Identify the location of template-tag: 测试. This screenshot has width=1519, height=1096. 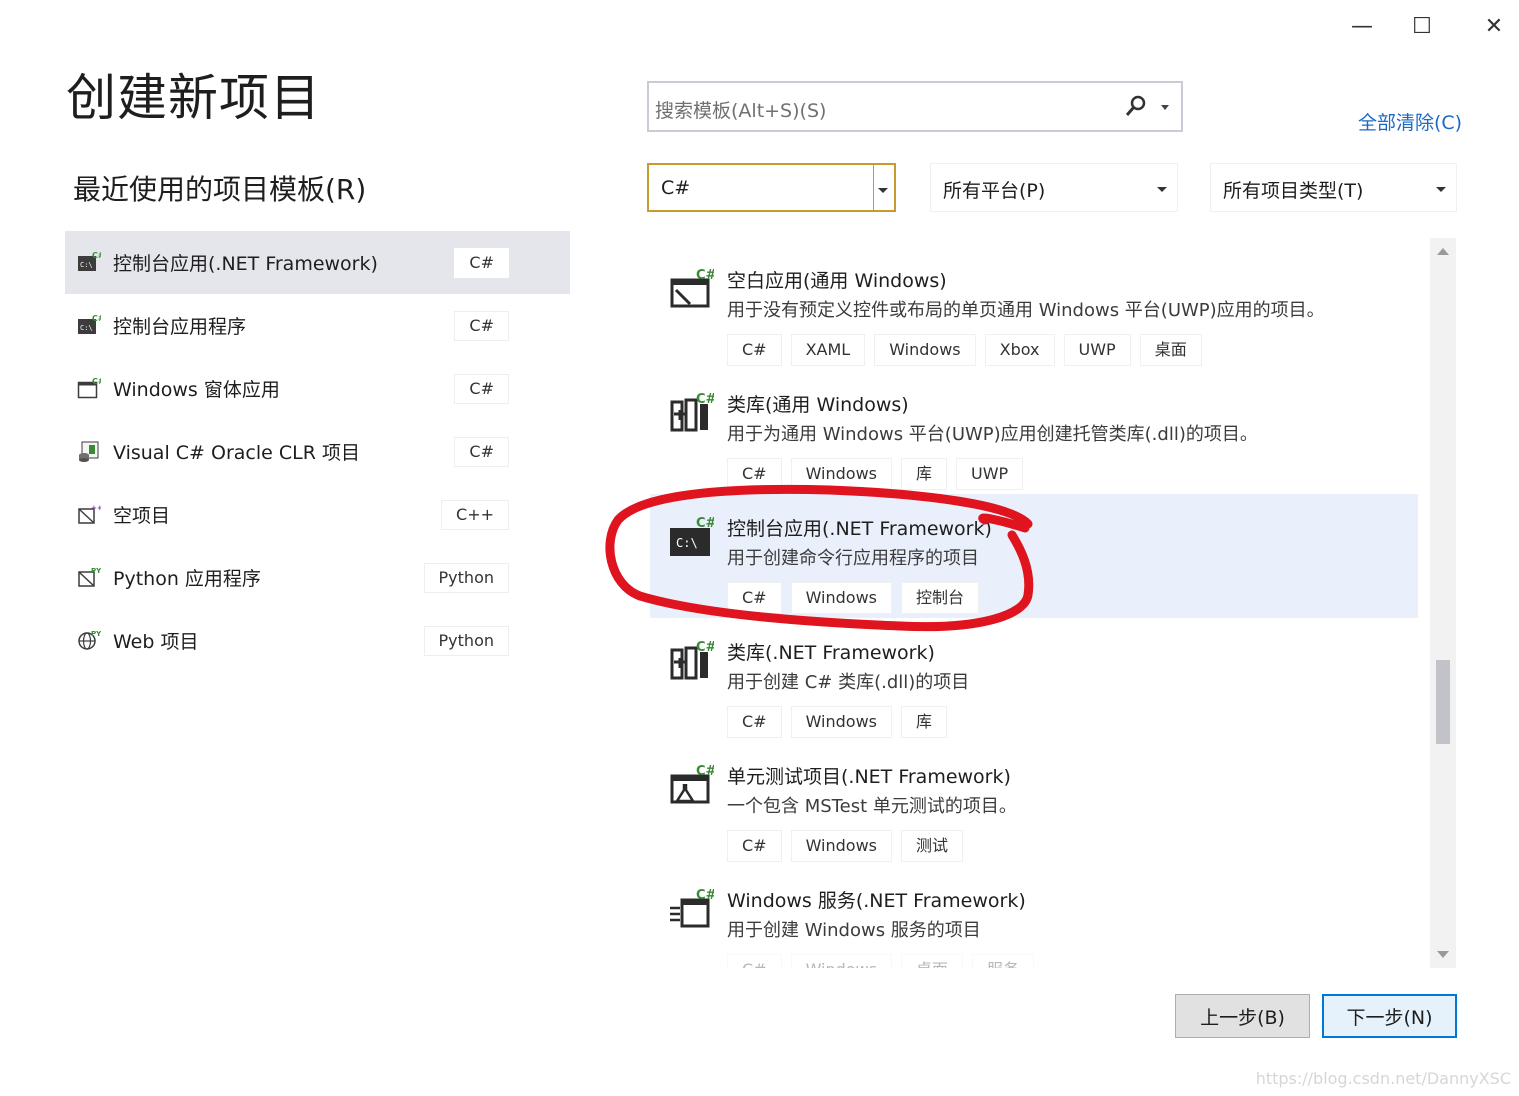
(932, 846).